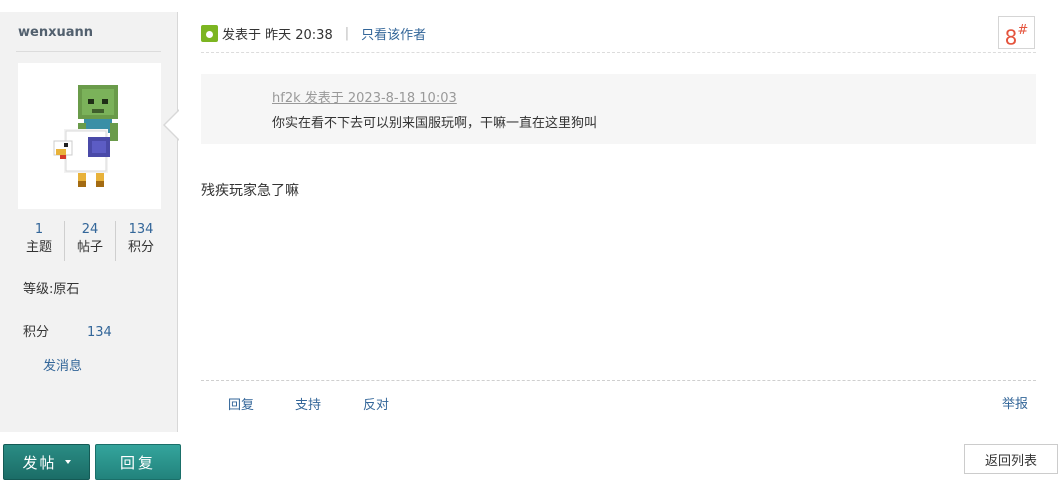 The image size is (1063, 496). What do you see at coordinates (39, 229) in the screenshot?
I see `stat-threads-value: 1` at bounding box center [39, 229].